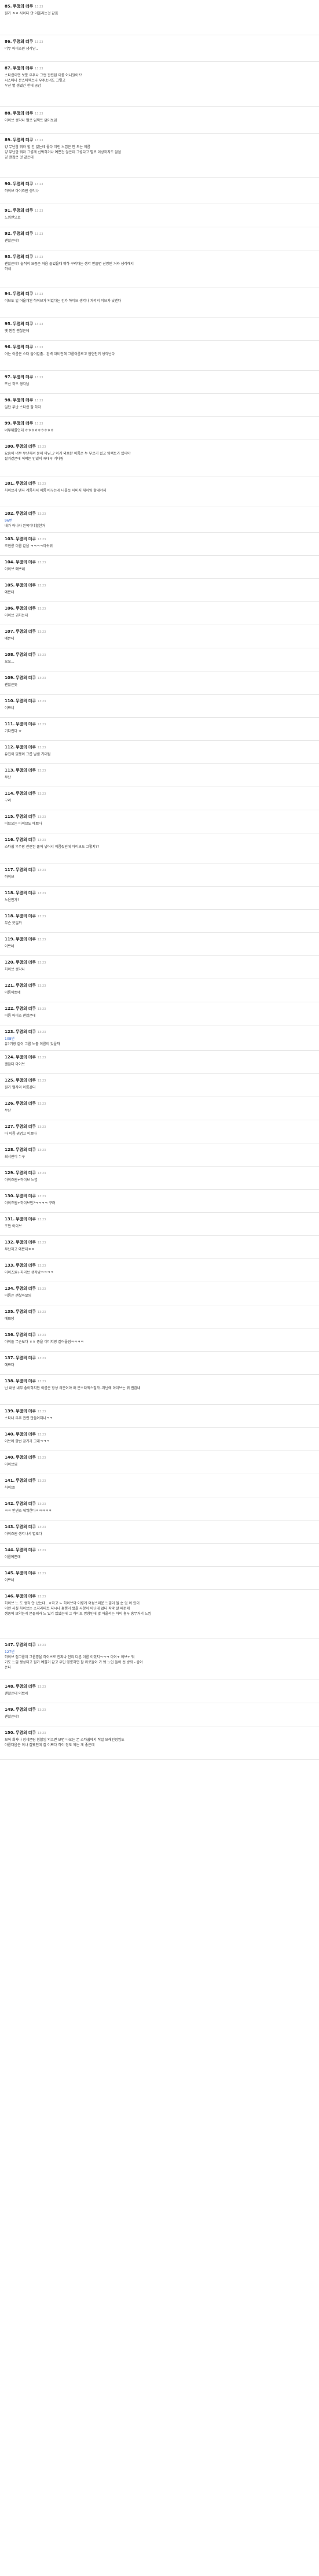 The image size is (319, 2576). I want to click on comment-number: 110., so click(10, 701).